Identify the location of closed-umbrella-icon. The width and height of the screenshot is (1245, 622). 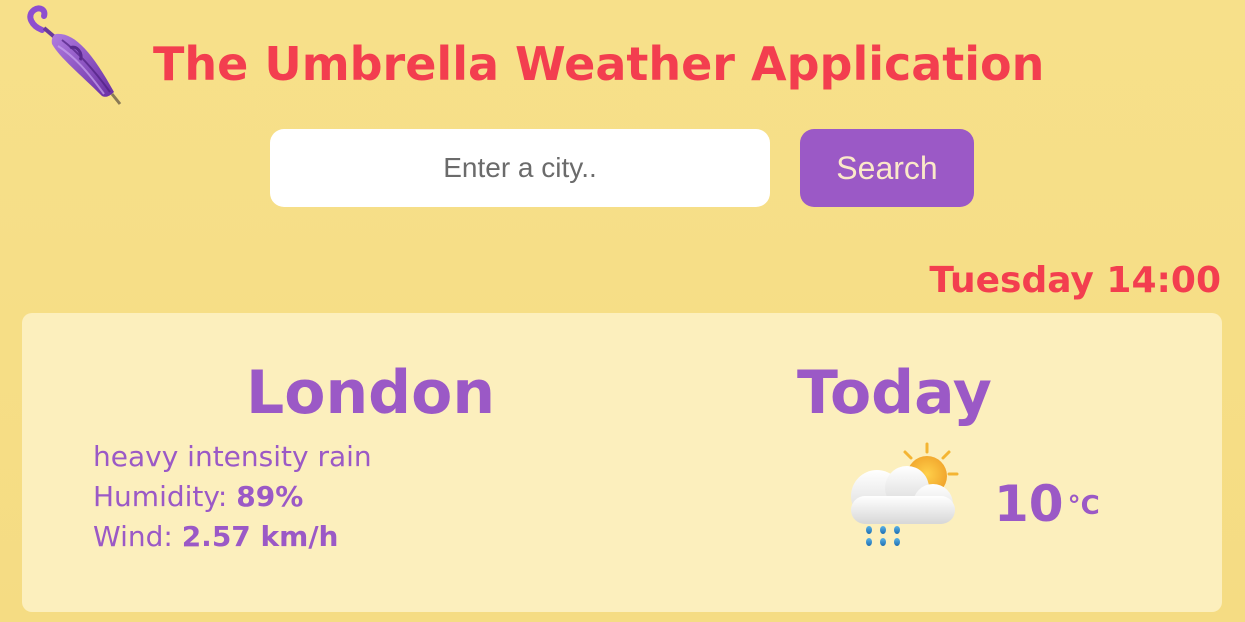
(74, 55).